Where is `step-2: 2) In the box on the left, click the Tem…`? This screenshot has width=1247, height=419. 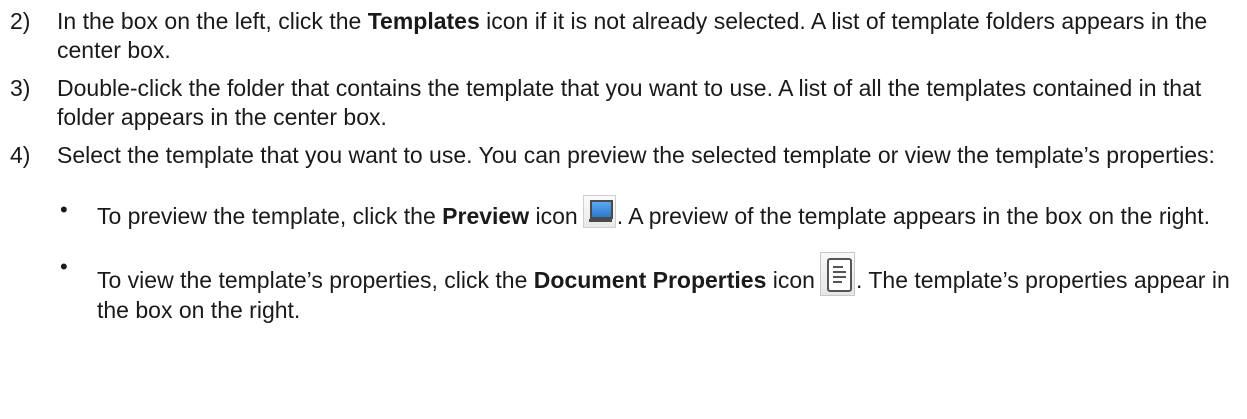 step-2: 2) In the box on the left, click the Tem… is located at coordinates (623, 36).